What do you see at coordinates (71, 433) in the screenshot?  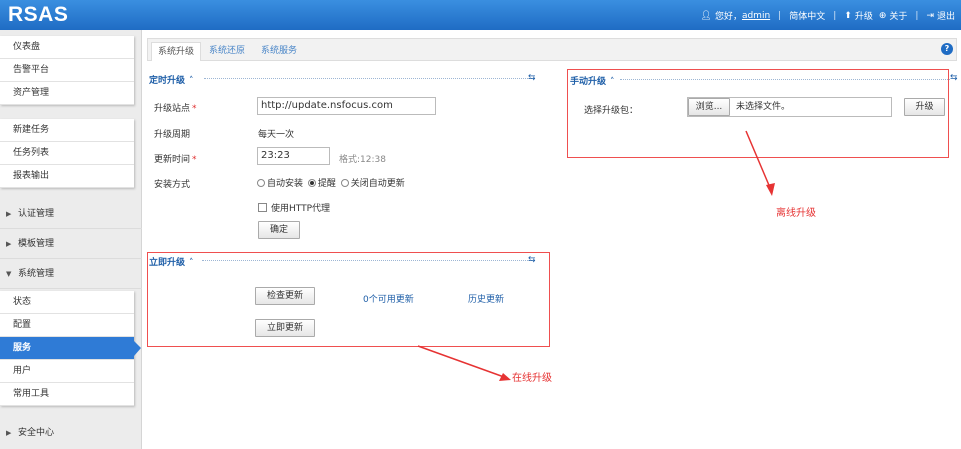 I see `sidebar-section-security: ▶ 安全中心` at bounding box center [71, 433].